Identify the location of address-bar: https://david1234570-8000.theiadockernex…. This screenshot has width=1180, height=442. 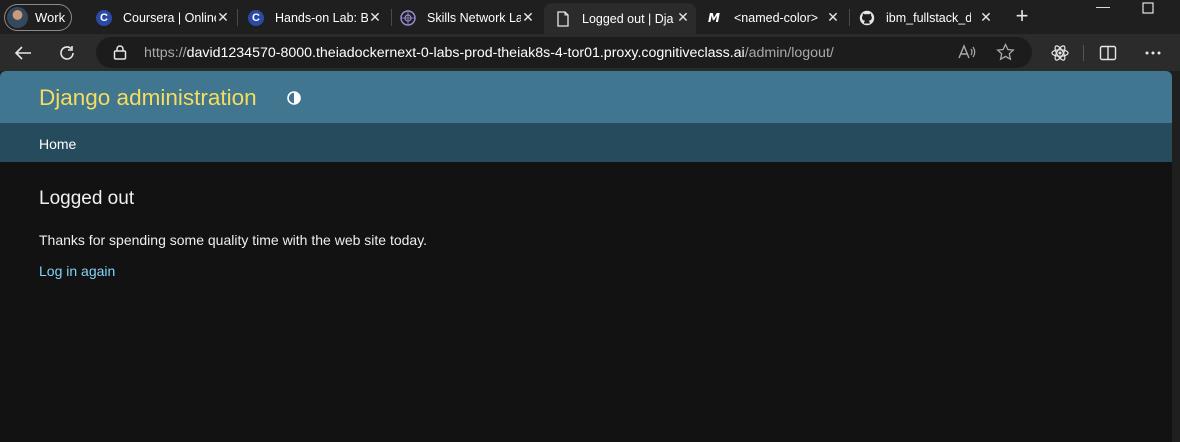
(564, 52).